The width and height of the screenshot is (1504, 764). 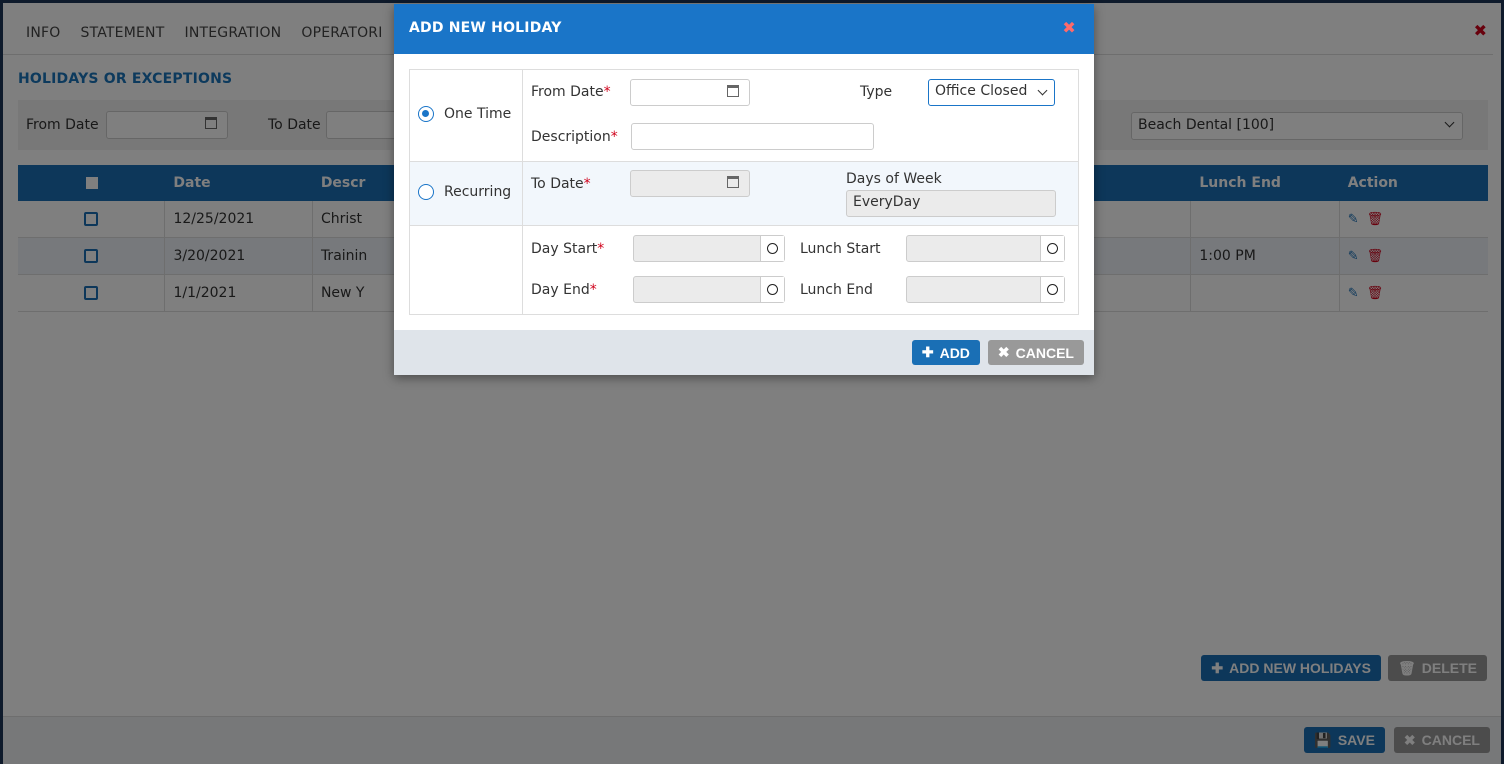 I want to click on add-label: ADD, so click(x=954, y=352).